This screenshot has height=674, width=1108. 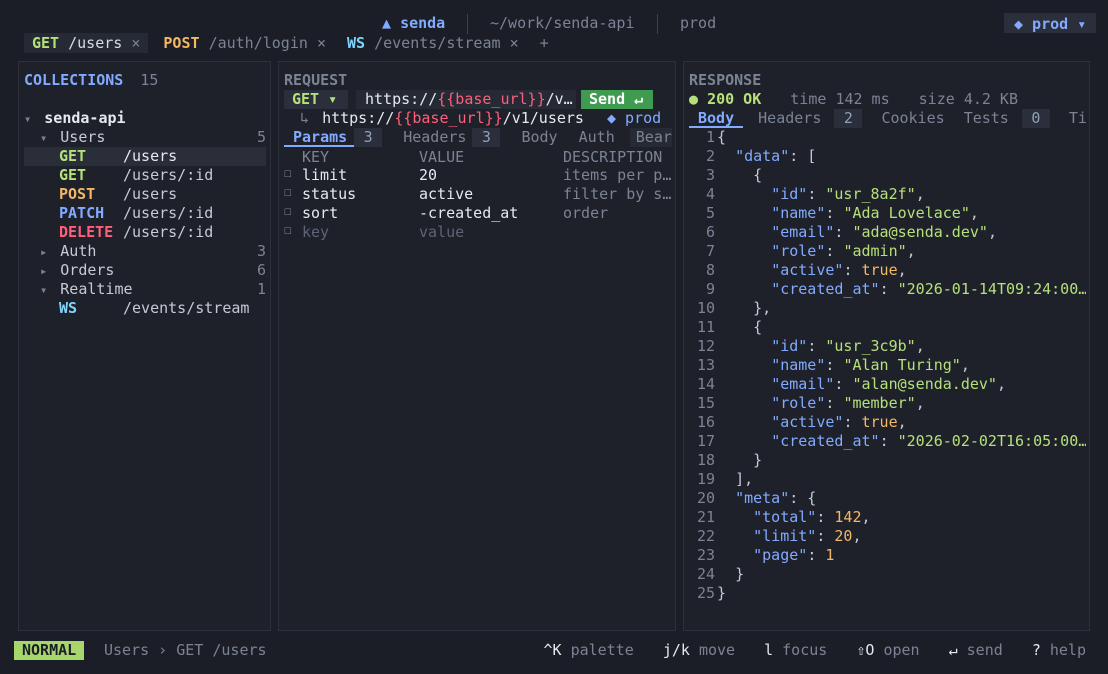 What do you see at coordinates (901, 650) in the screenshot?
I see `hint-label: open` at bounding box center [901, 650].